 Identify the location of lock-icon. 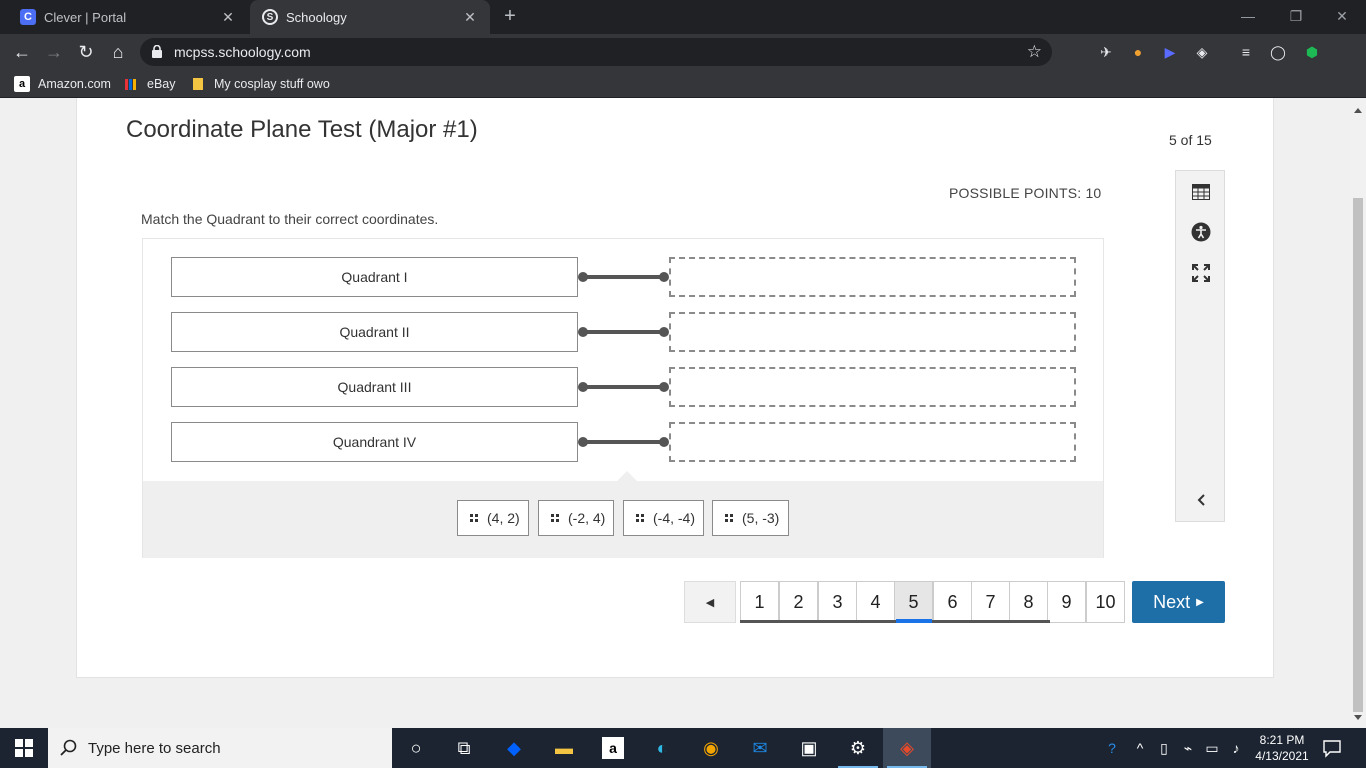
(157, 51).